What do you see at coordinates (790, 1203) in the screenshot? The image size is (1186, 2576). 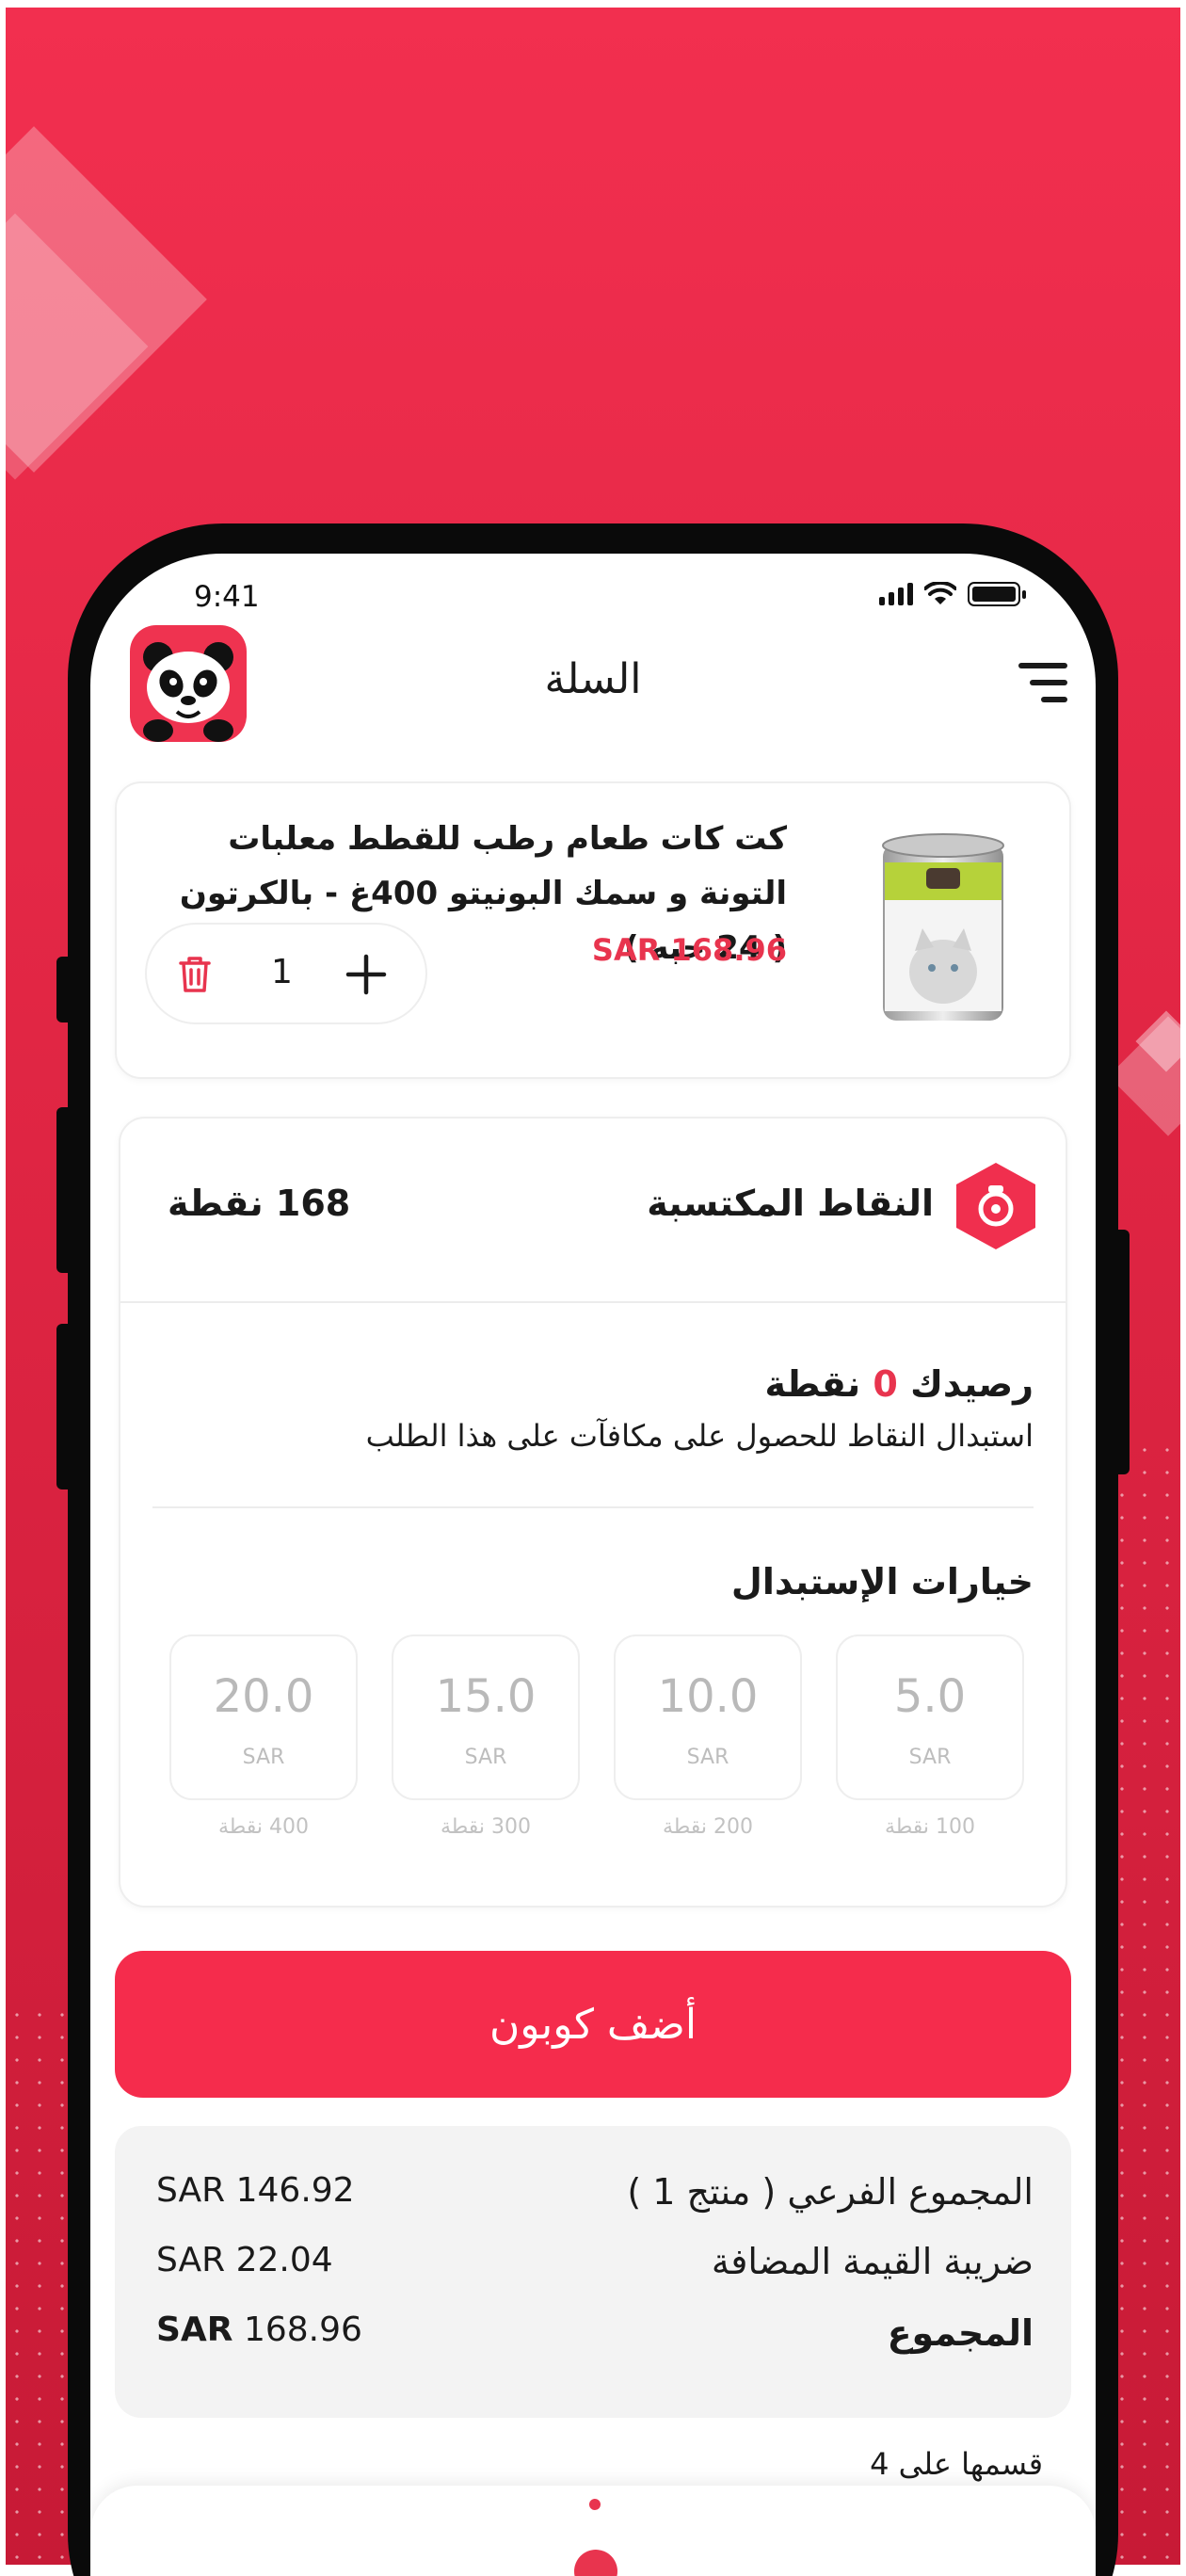 I see `points-title: النقاط المكتسبة` at bounding box center [790, 1203].